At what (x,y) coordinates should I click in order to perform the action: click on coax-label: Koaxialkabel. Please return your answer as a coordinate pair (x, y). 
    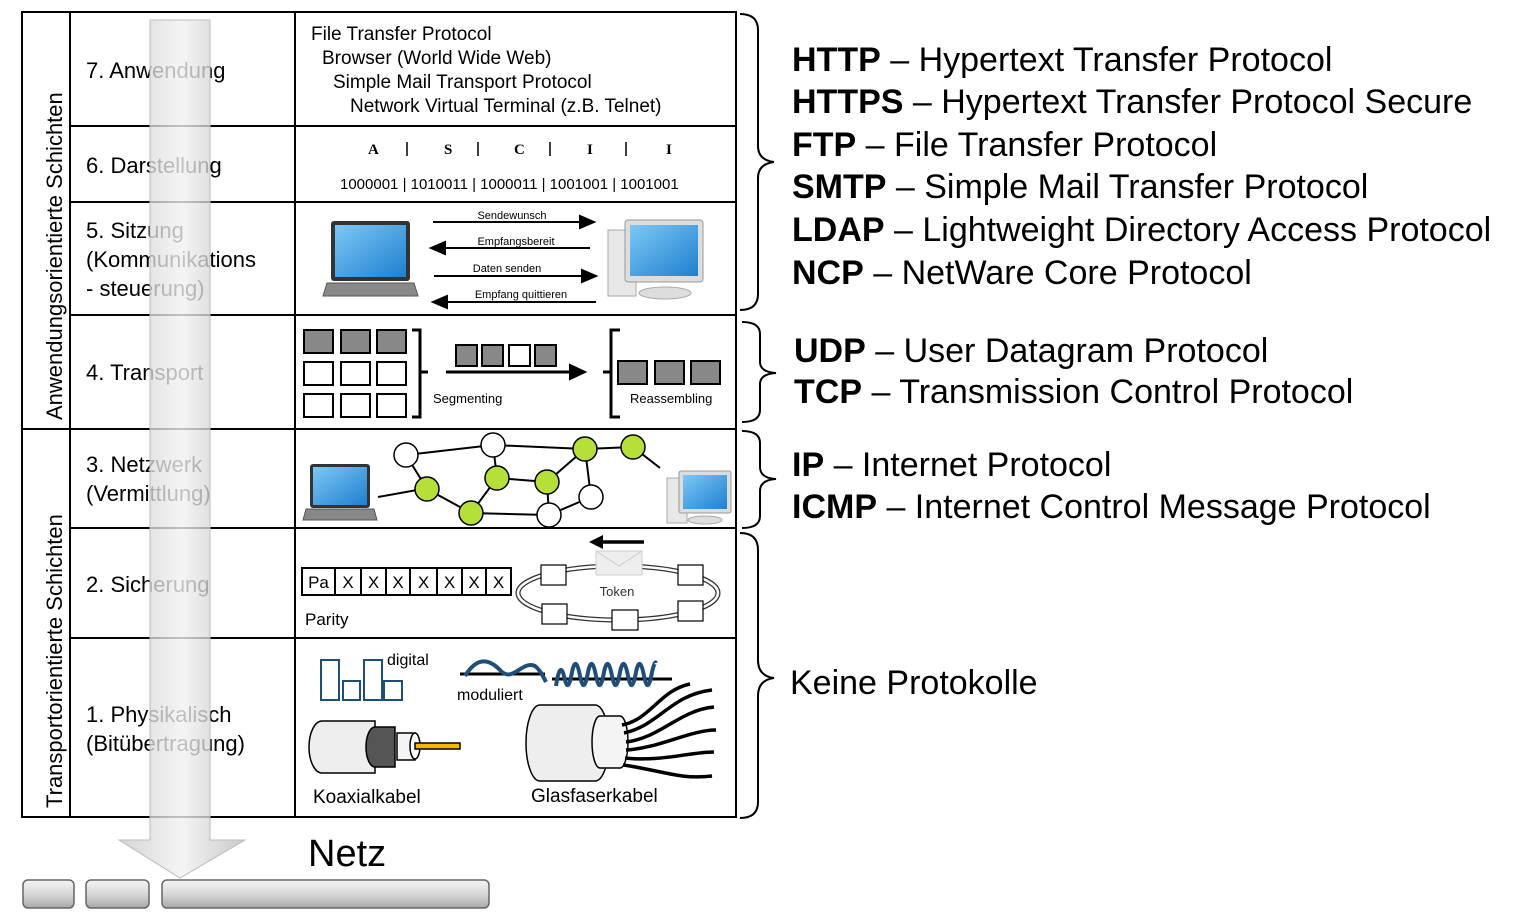
    Looking at the image, I should click on (367, 797).